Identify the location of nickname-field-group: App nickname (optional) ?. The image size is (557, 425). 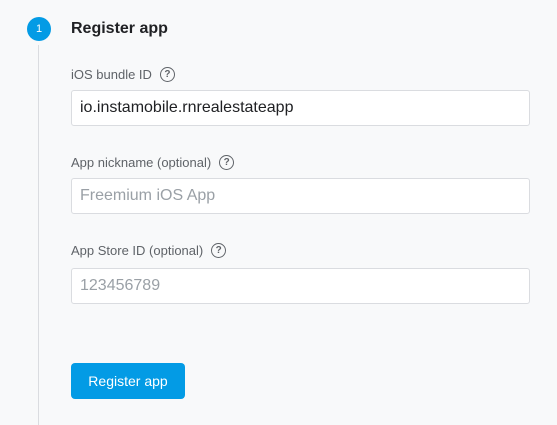
(300, 184).